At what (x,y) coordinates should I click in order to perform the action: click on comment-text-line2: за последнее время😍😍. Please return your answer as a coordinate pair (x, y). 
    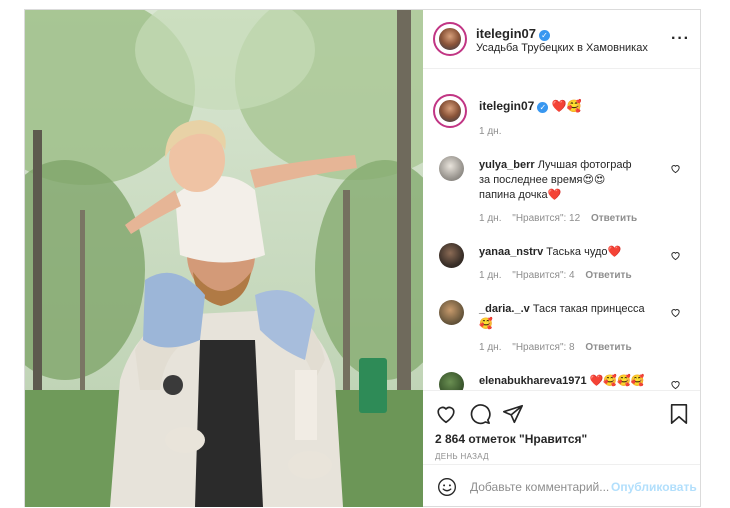
    Looking at the image, I should click on (542, 180).